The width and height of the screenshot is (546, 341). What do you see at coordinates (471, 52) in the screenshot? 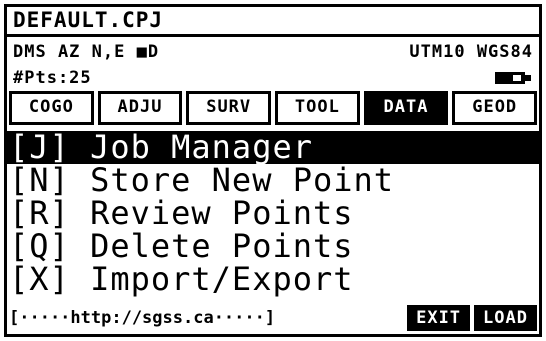
I see `projection-indicator: UTM10 WGS84` at bounding box center [471, 52].